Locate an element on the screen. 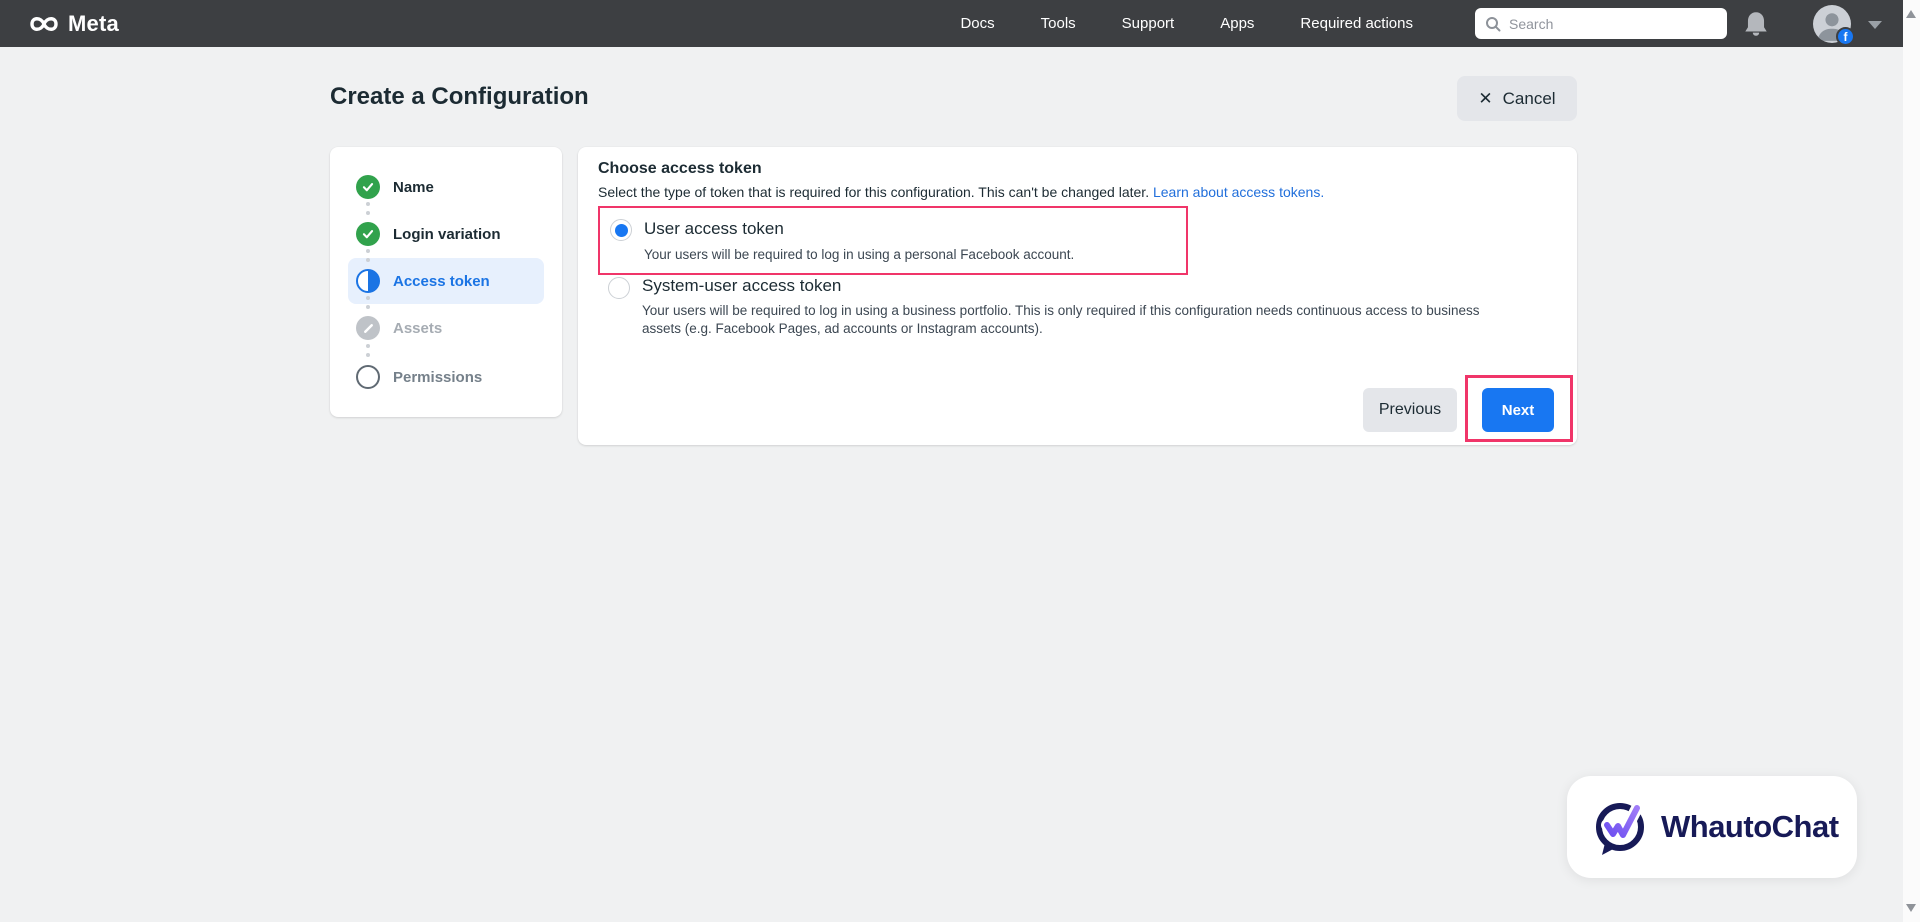 This screenshot has width=1920, height=922. vertical-scrollbar is located at coordinates (1911, 461).